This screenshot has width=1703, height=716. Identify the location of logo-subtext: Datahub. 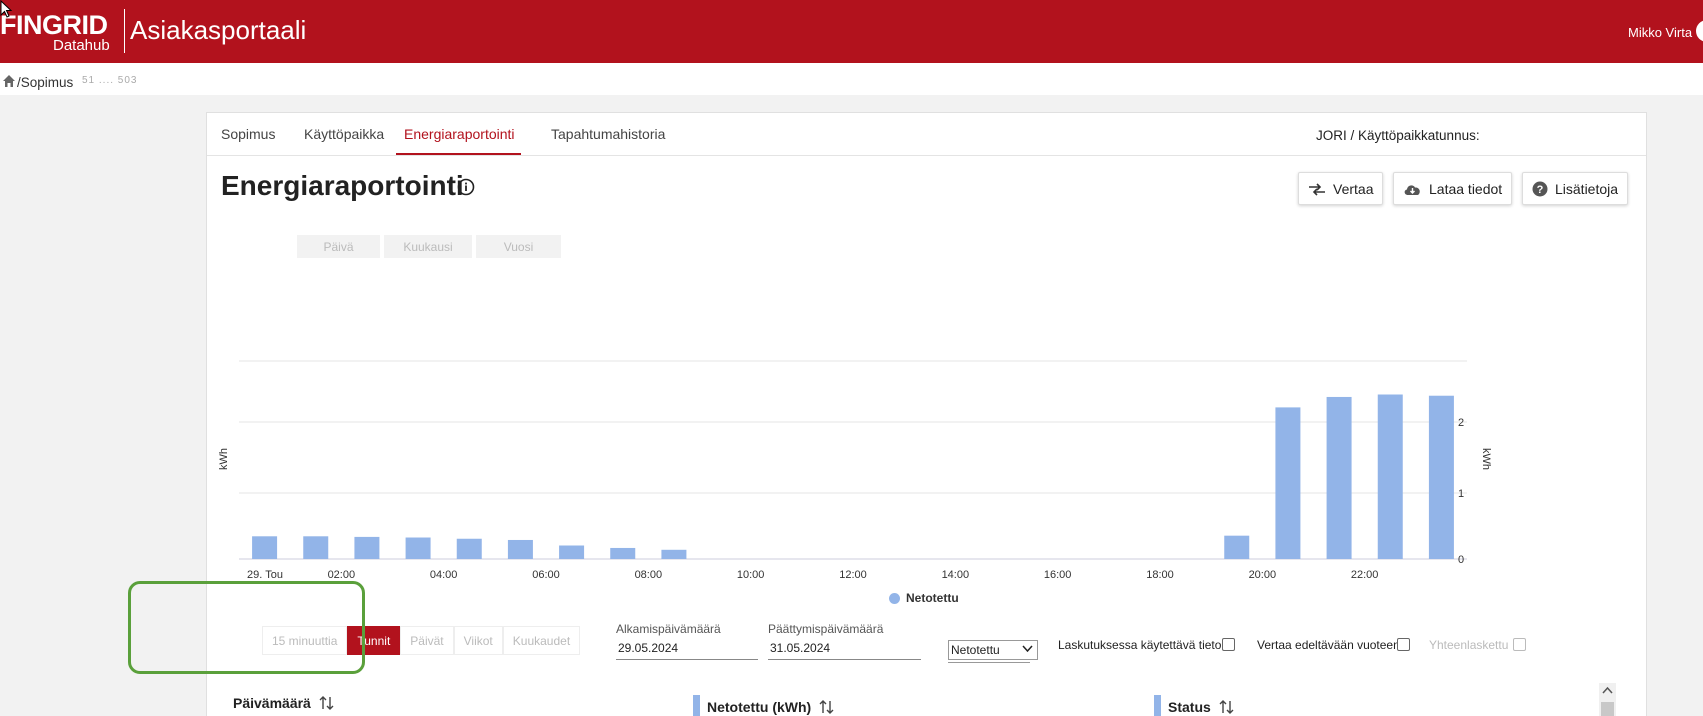
(81, 45).